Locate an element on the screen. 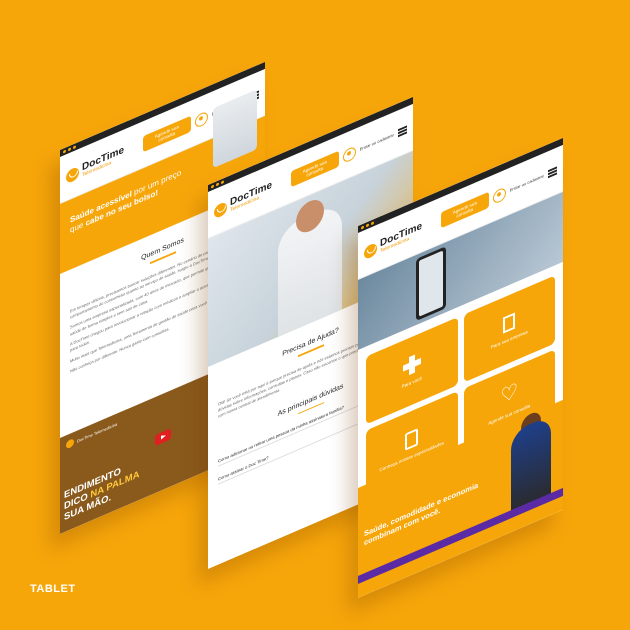 The width and height of the screenshot is (630, 630). video-channel: DocTime Telemedicina is located at coordinates (92, 434).